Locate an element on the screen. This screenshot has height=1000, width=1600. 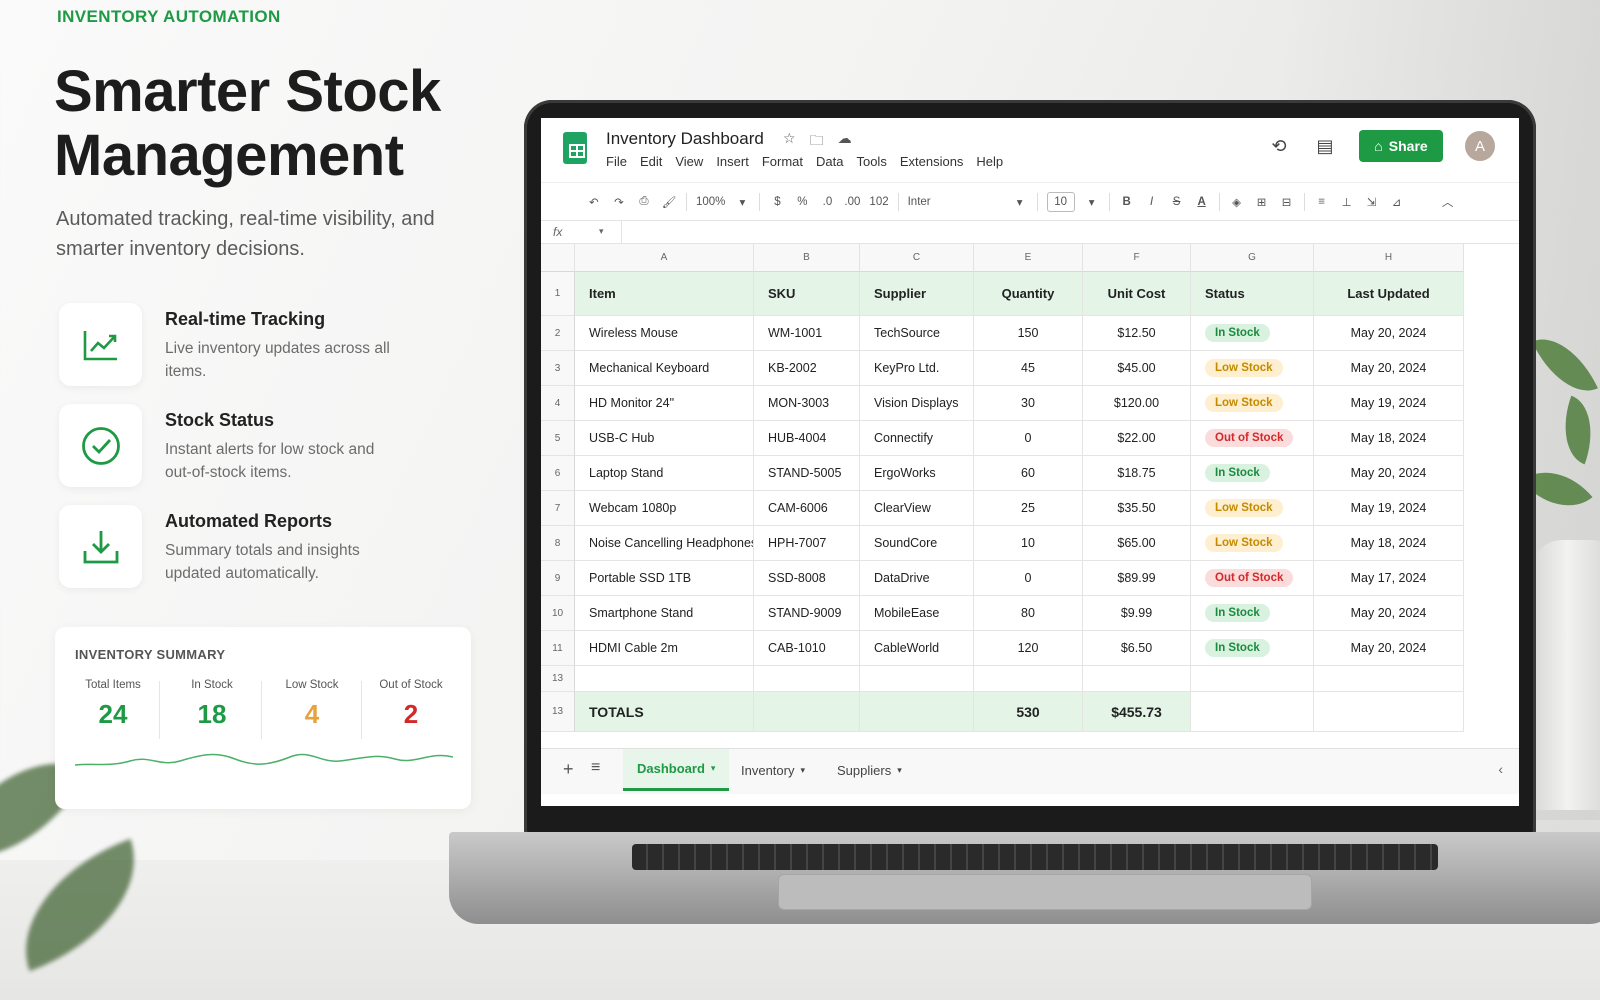
table-cell-updated: May 19, 2024 is located at coordinates (1389, 508).